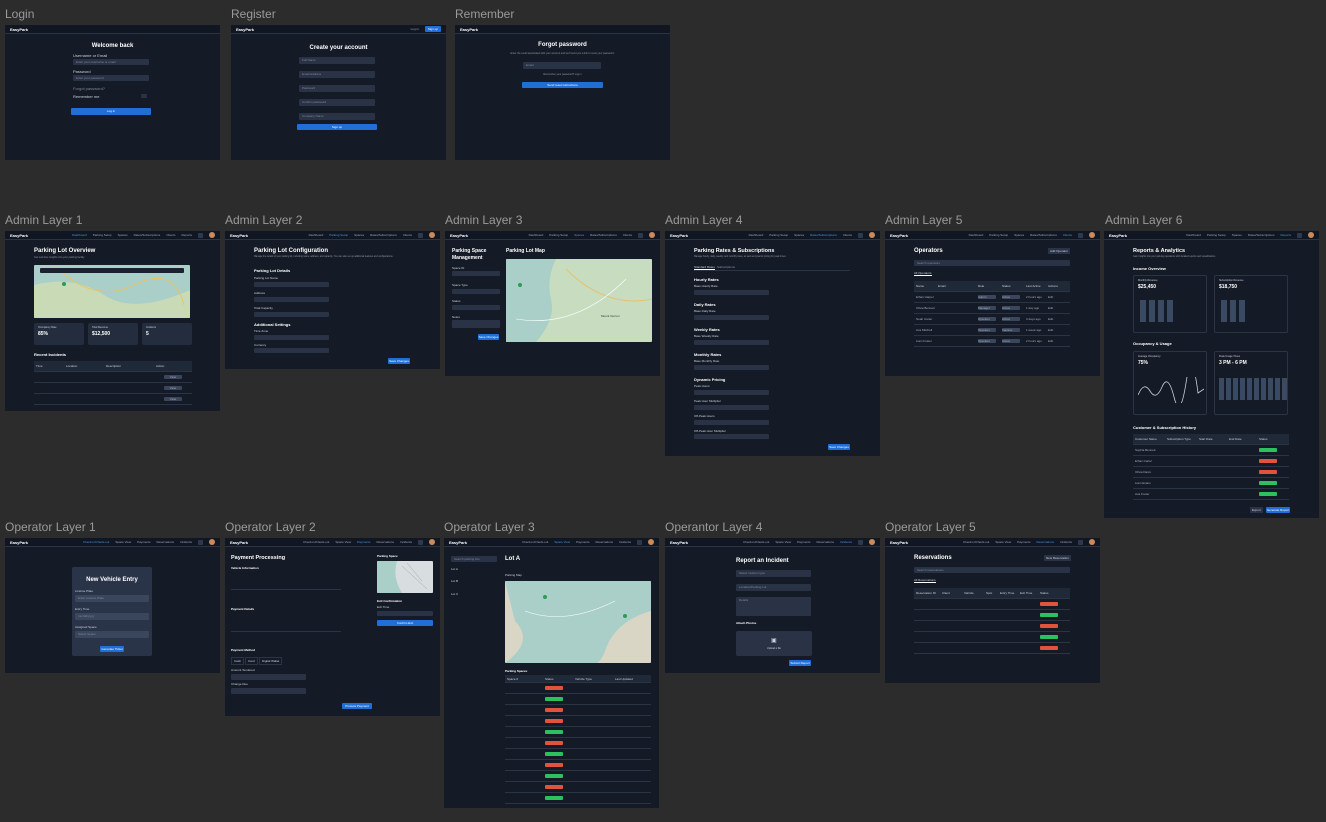 This screenshot has width=1326, height=822. I want to click on reset-email-input: Email, so click(562, 65).